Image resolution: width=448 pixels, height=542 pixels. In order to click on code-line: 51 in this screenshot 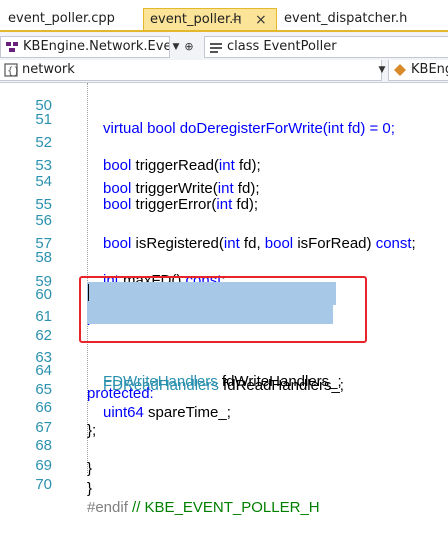, I will do `click(224, 106)`.